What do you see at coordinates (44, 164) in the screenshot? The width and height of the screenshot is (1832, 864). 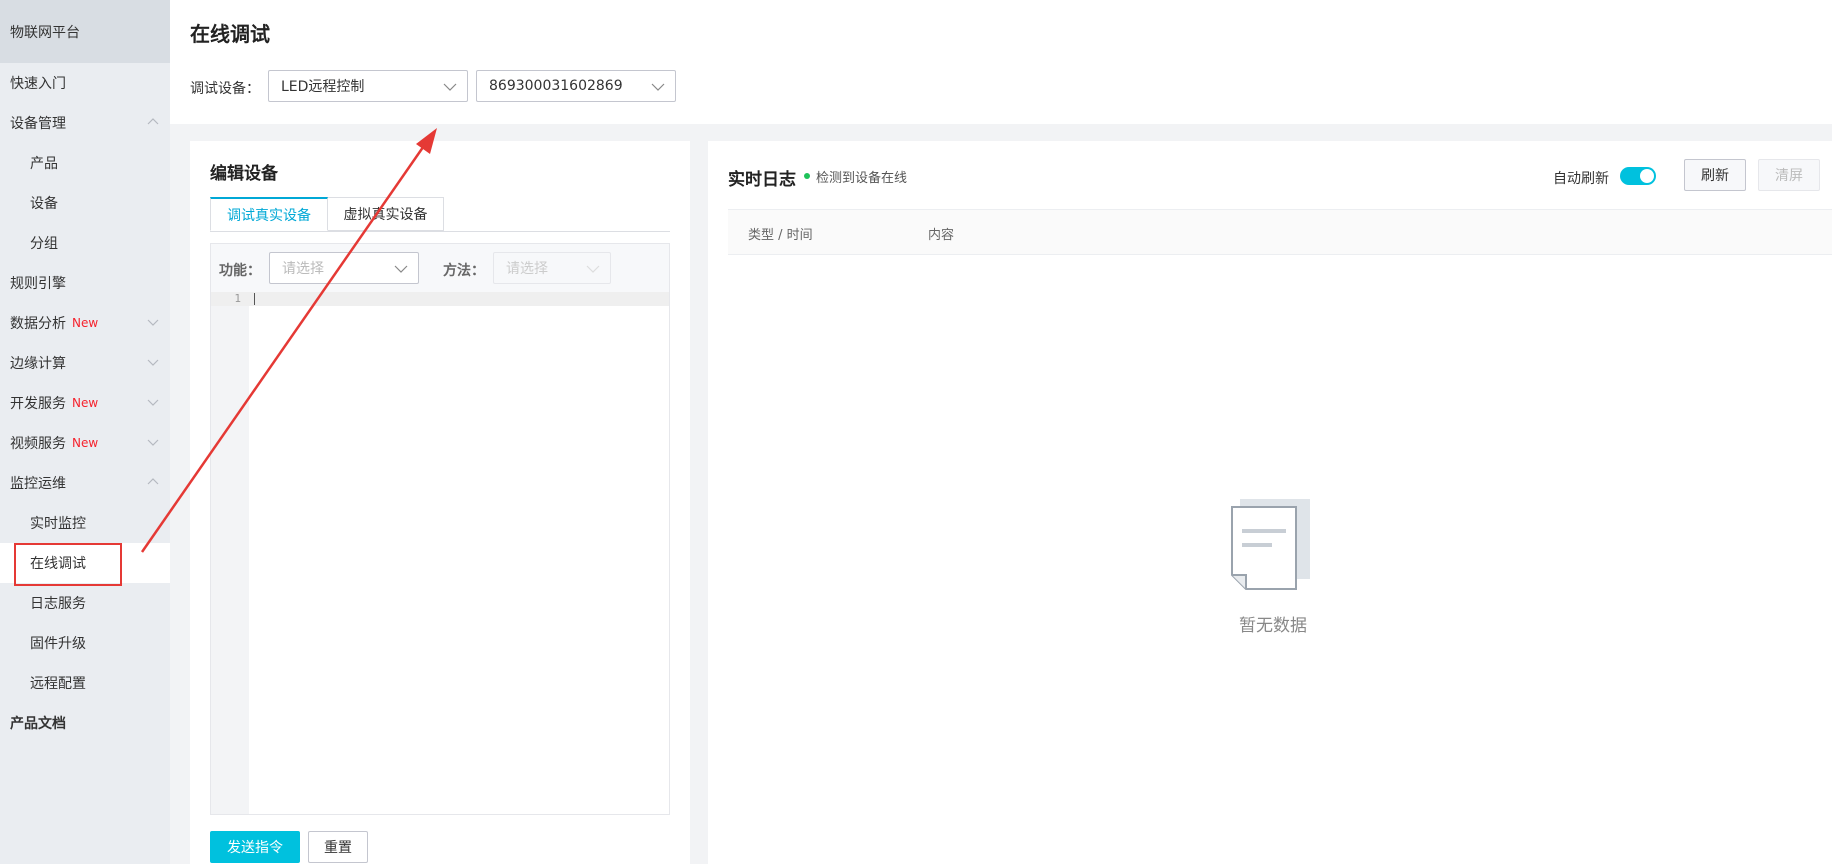 I see `sidebar-item-label: 产品` at bounding box center [44, 164].